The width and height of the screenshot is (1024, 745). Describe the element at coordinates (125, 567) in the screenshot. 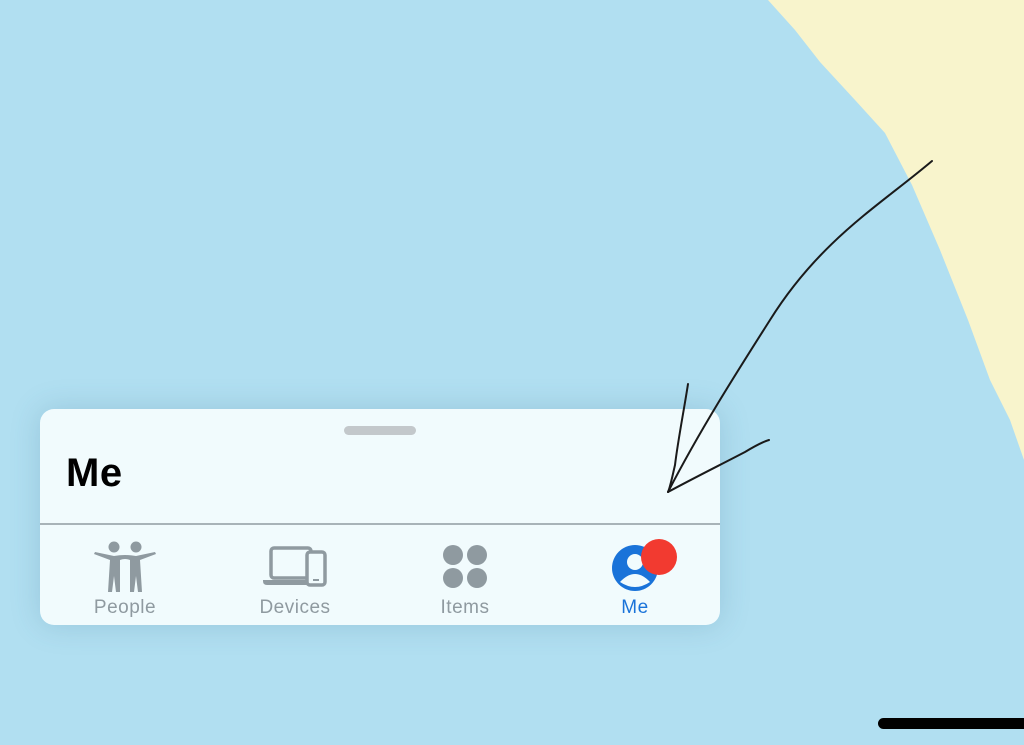

I see `people-icon` at that location.